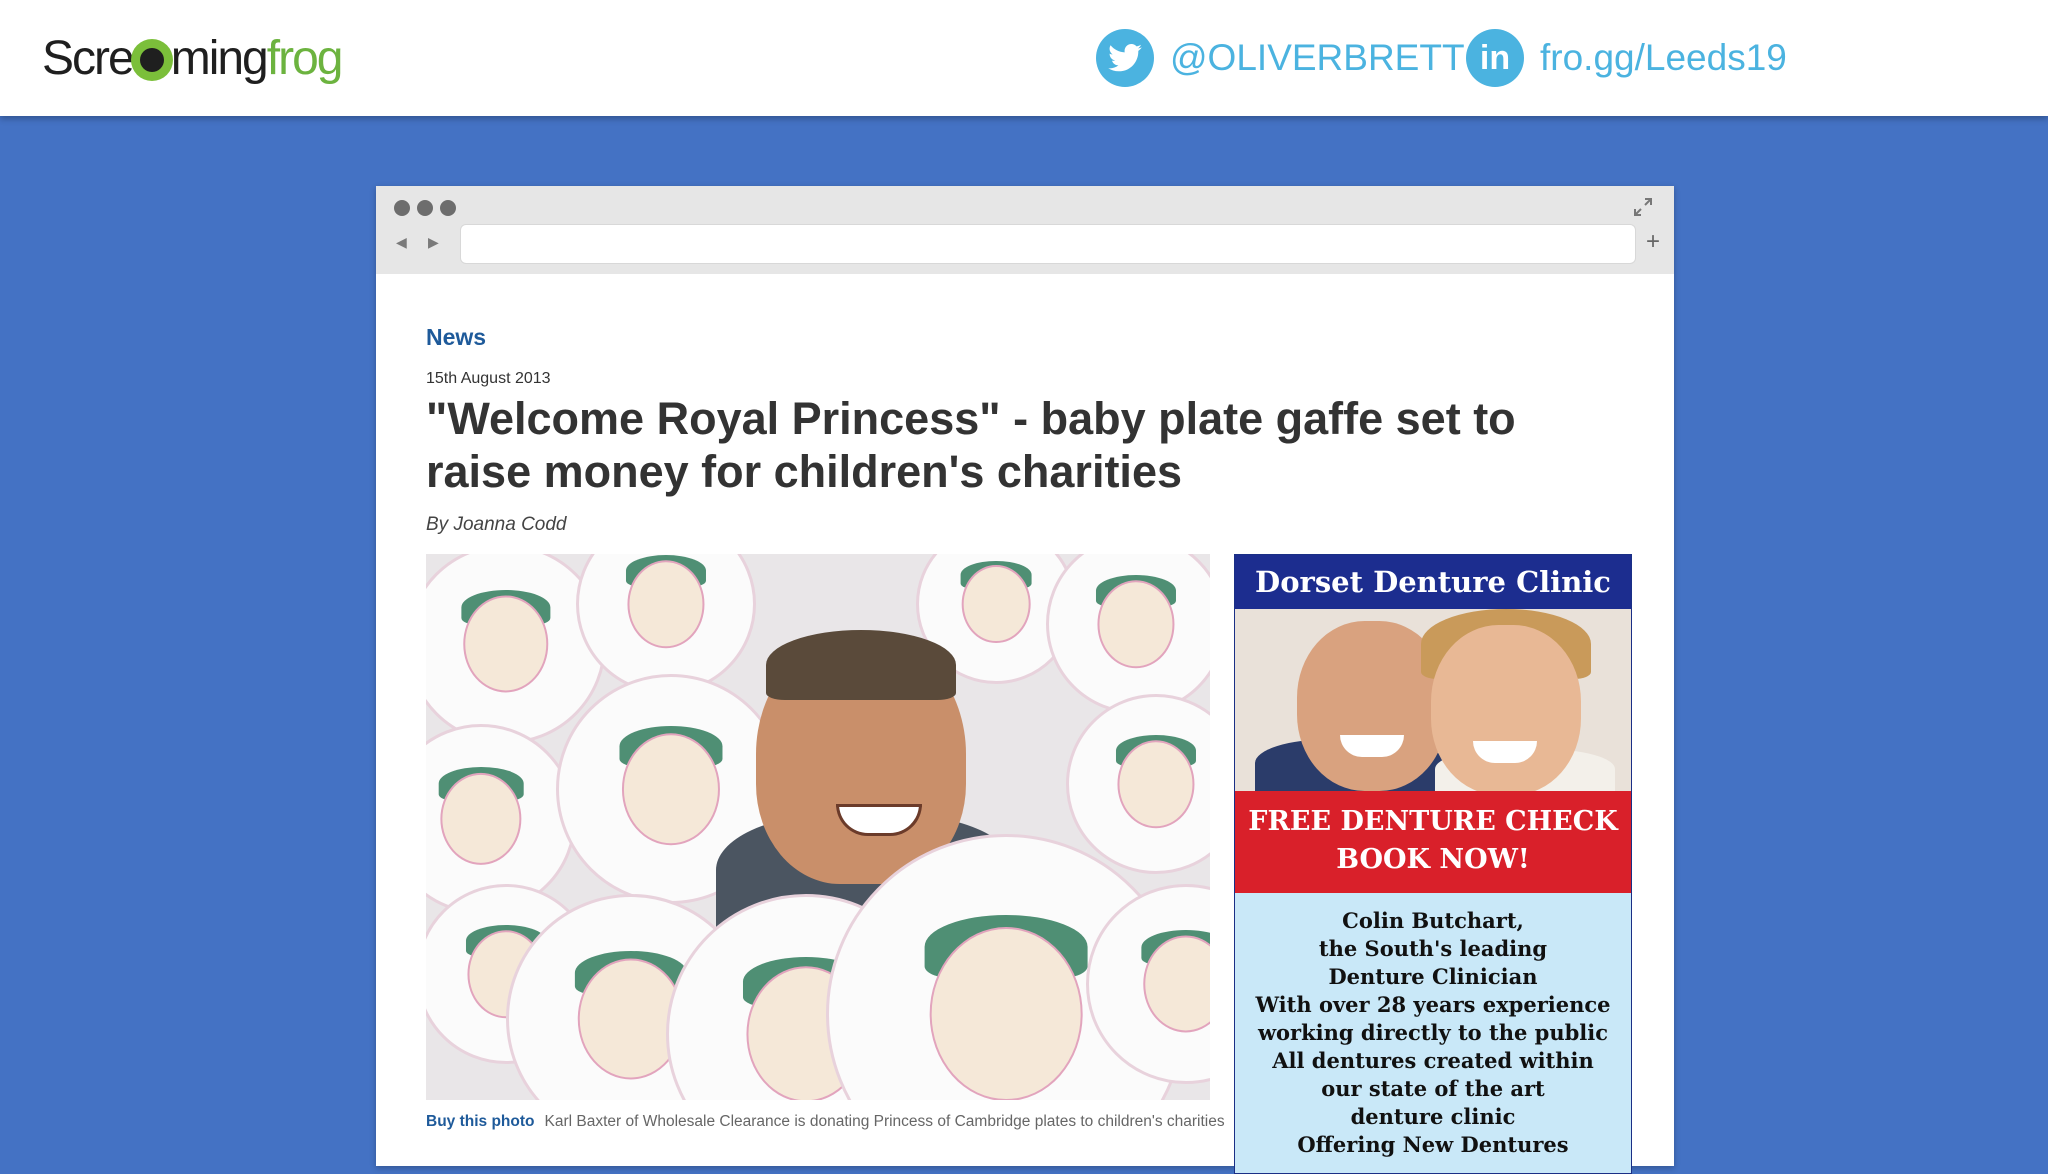  I want to click on advert-line: our state of the art, so click(1433, 1088).